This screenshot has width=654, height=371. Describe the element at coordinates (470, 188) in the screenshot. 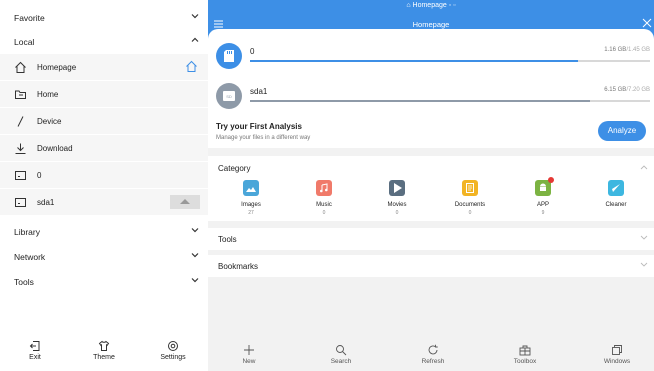

I see `document-icon` at that location.